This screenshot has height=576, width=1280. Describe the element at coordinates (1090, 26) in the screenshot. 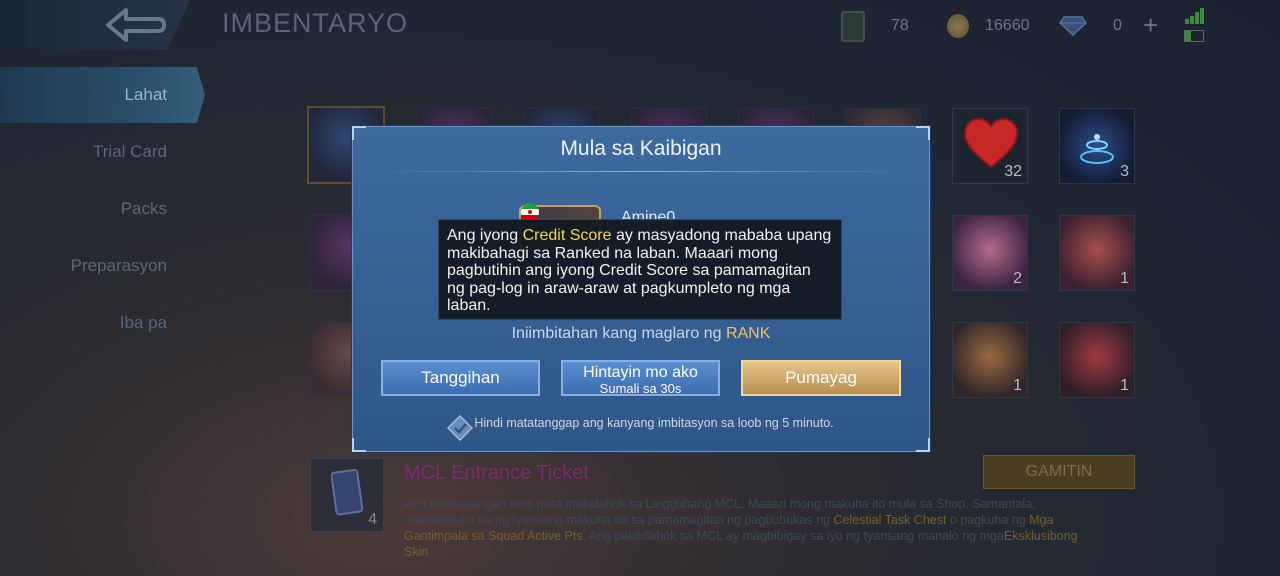

I see `diamond-currency: 0` at that location.